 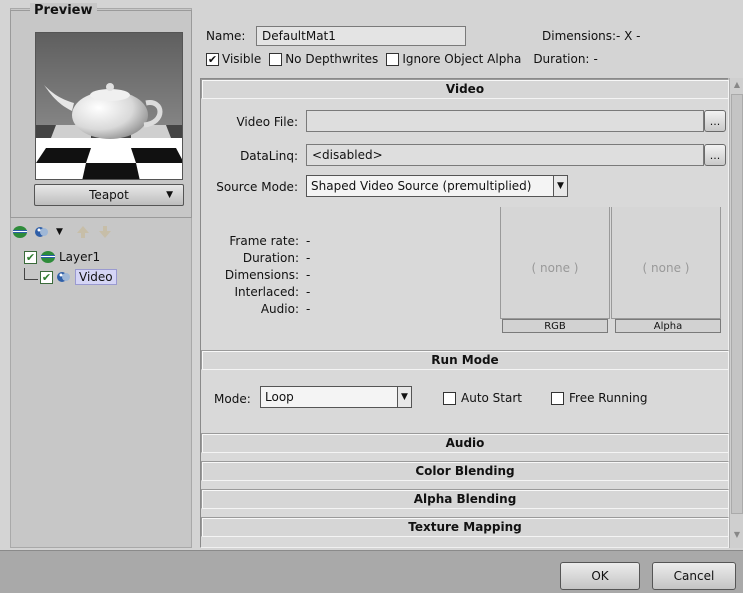 I want to click on section-header-texture-mapping: Texture Mapping, so click(x=465, y=527).